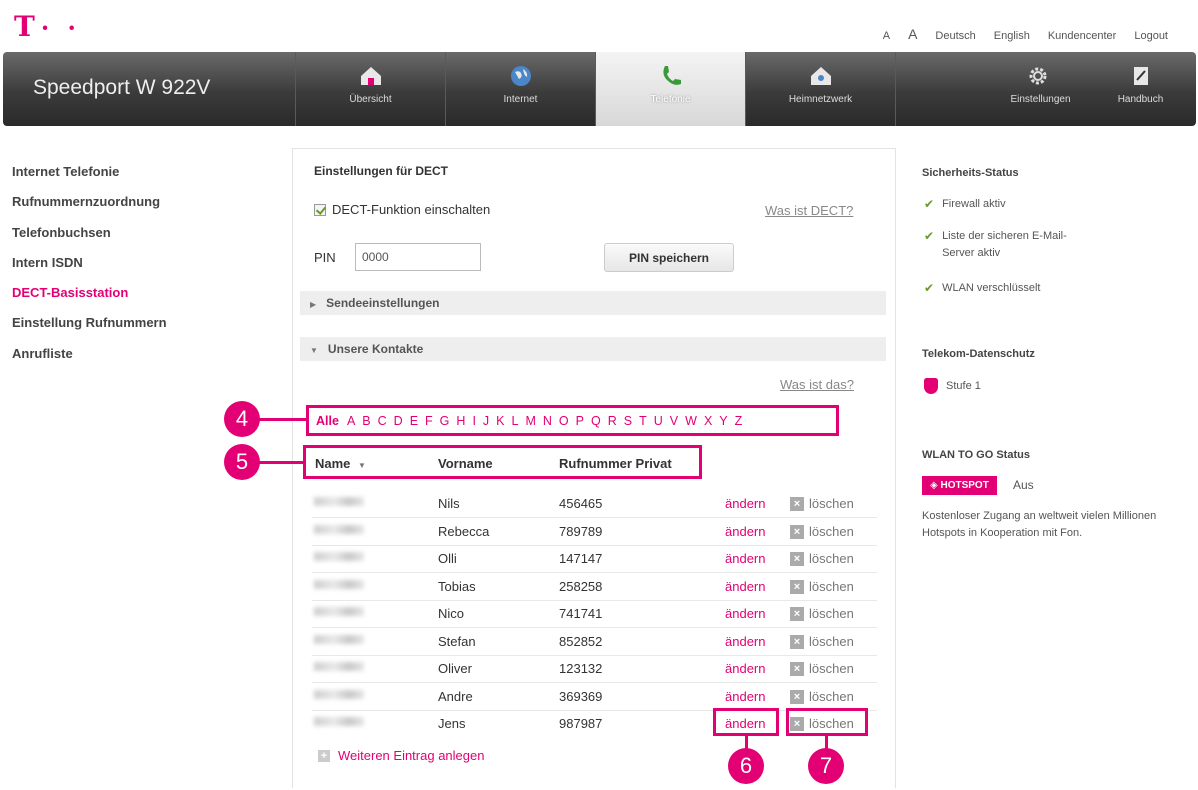  I want to click on font-size-large-link: A, so click(912, 34).